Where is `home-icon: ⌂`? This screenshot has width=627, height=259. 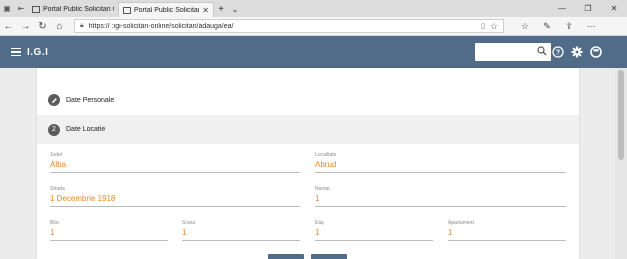
home-icon: ⌂ is located at coordinates (59, 26).